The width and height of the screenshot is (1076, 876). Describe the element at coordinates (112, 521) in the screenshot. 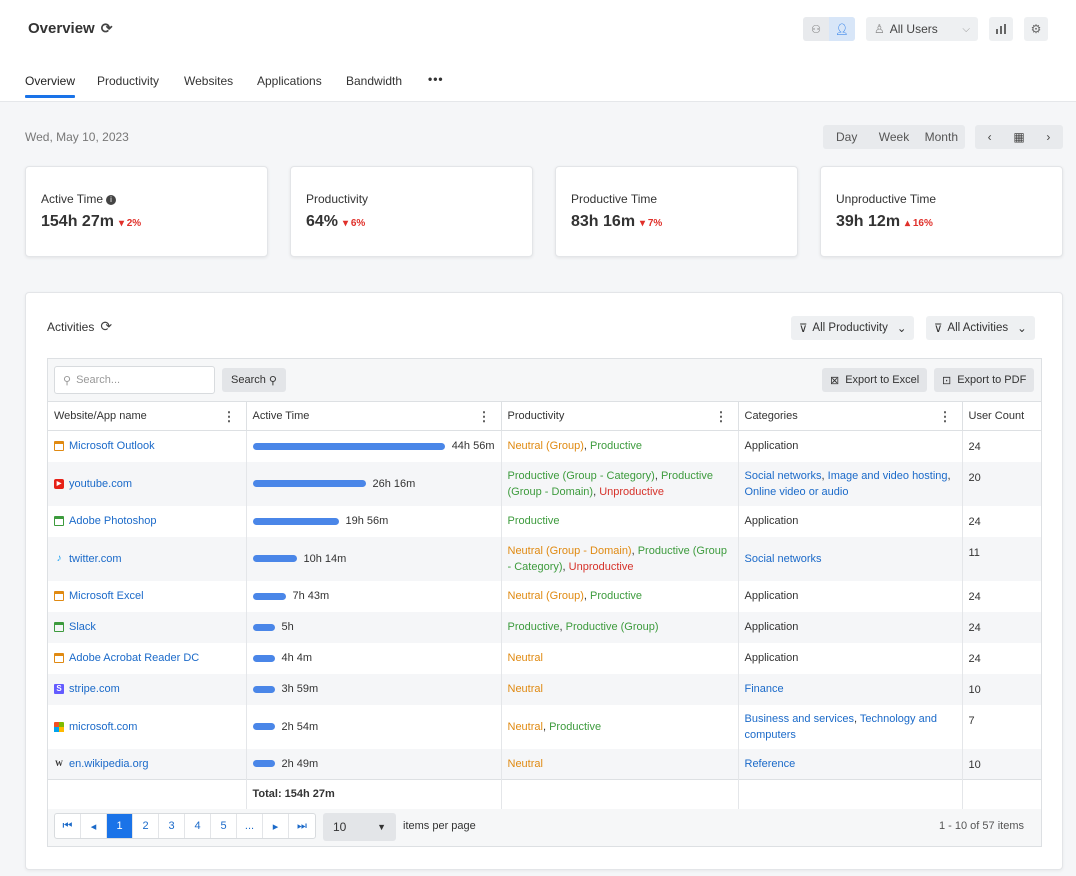

I see `app-name-link: Adobe Photoshop` at that location.